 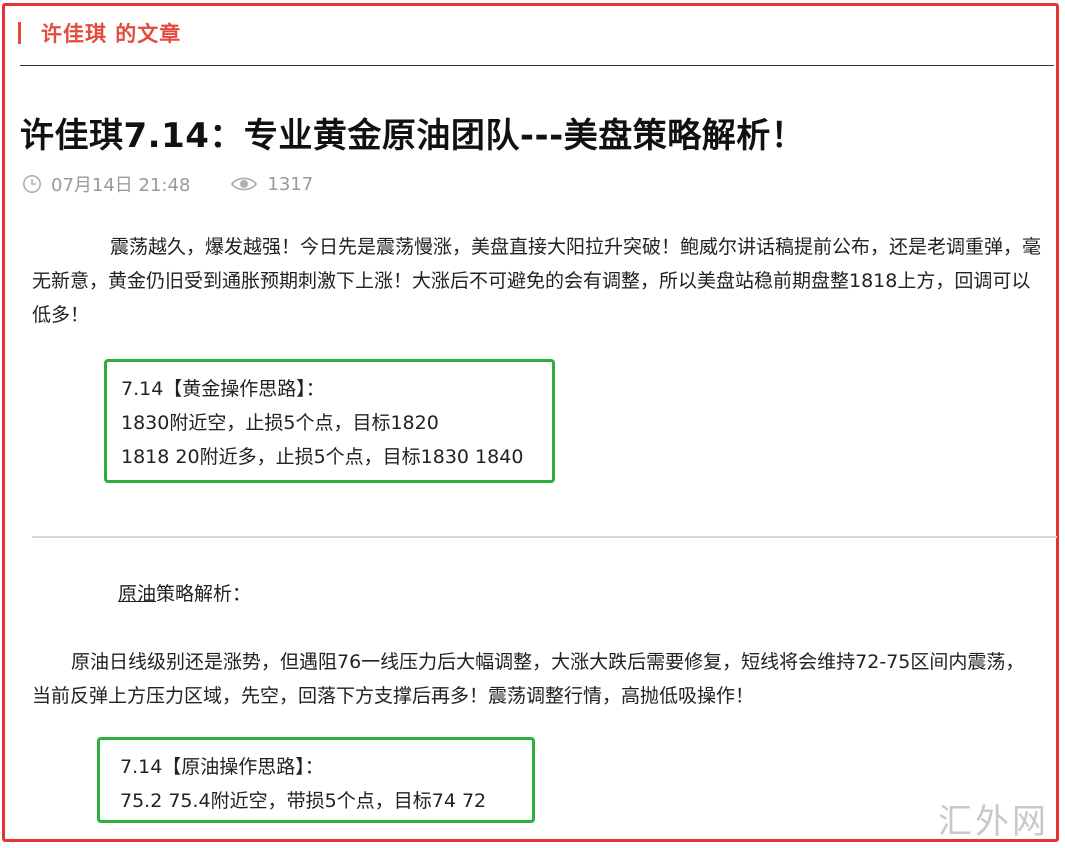 What do you see at coordinates (19, 33) in the screenshot?
I see `section-accent-bar` at bounding box center [19, 33].